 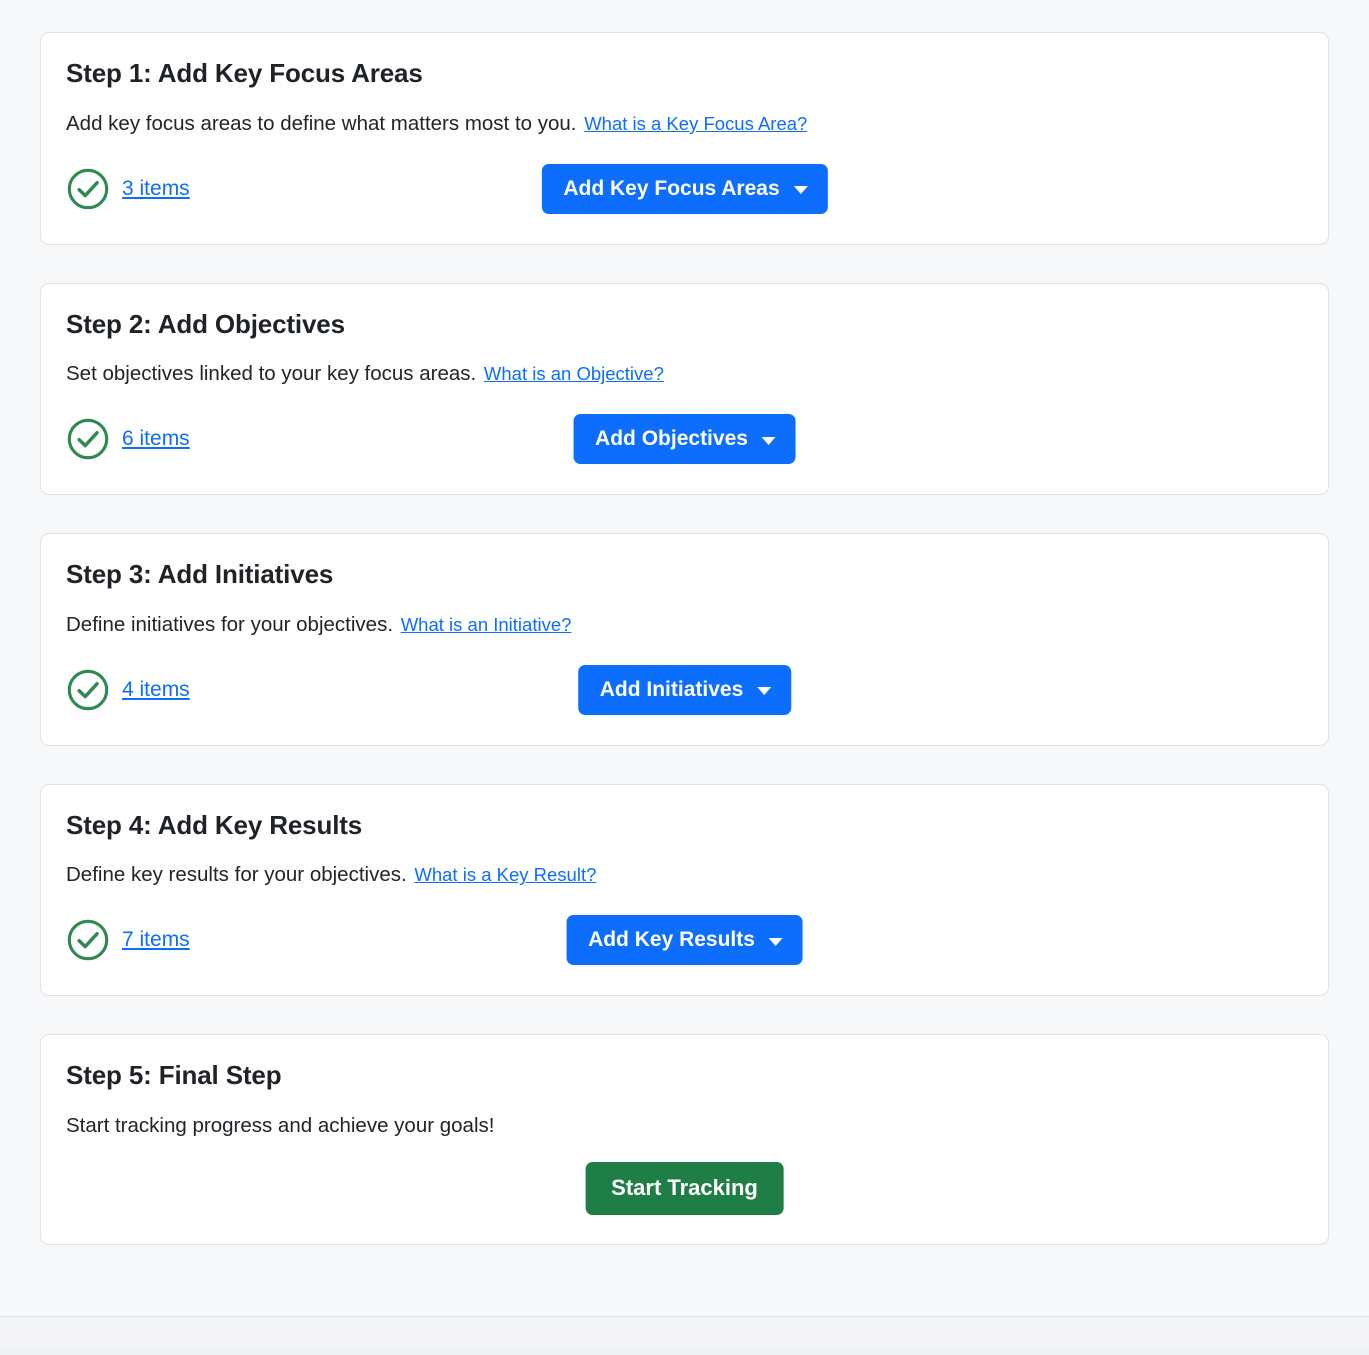 I want to click on step-action-slot: Add Key Results, so click(x=684, y=940).